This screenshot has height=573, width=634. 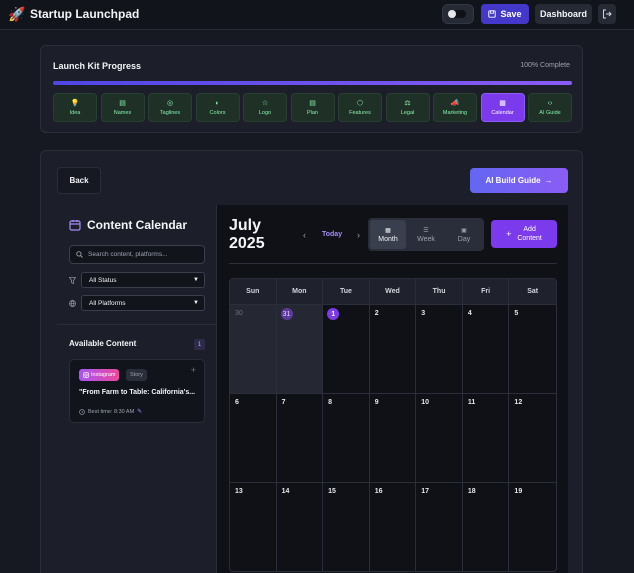 I want to click on type-tag: Story, so click(x=136, y=375).